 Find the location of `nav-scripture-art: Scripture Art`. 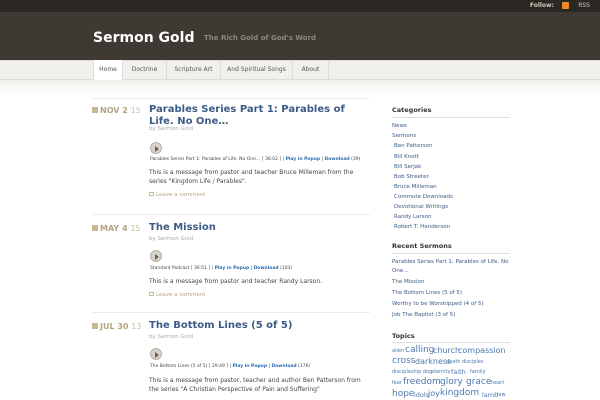

nav-scripture-art: Scripture Art is located at coordinates (194, 70).